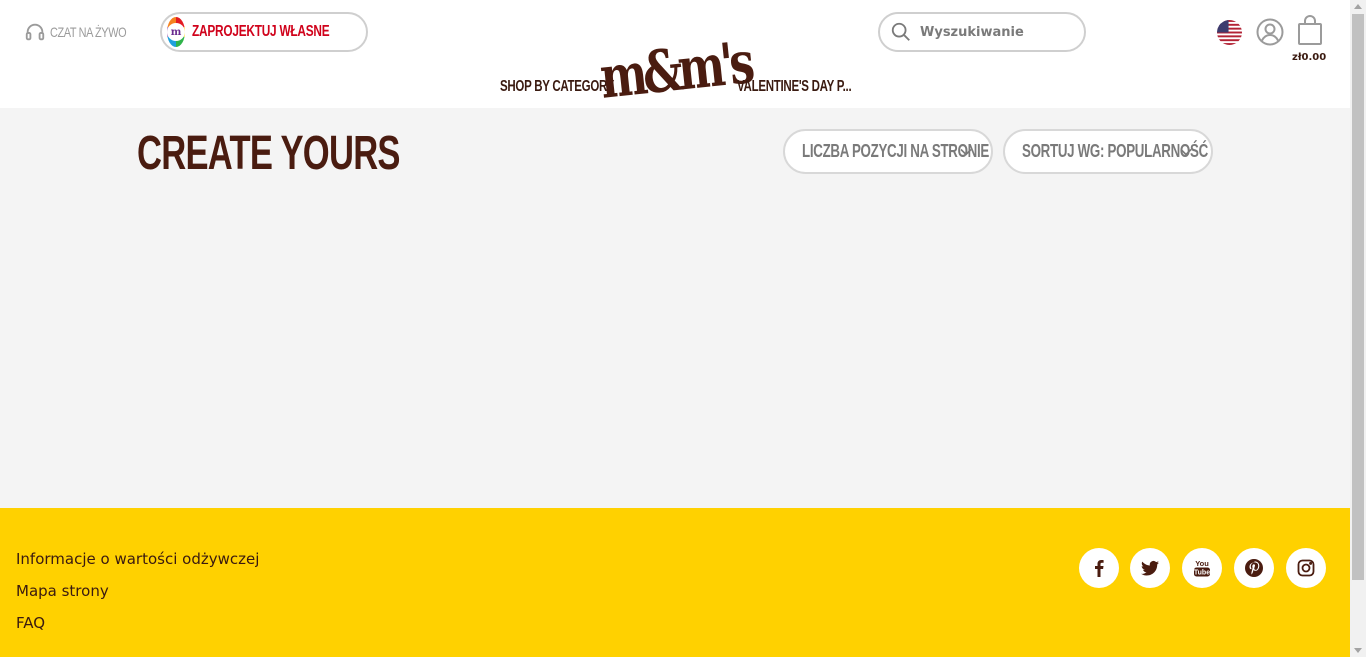  Describe the element at coordinates (1229, 32) in the screenshot. I see `us-flag-icon` at that location.